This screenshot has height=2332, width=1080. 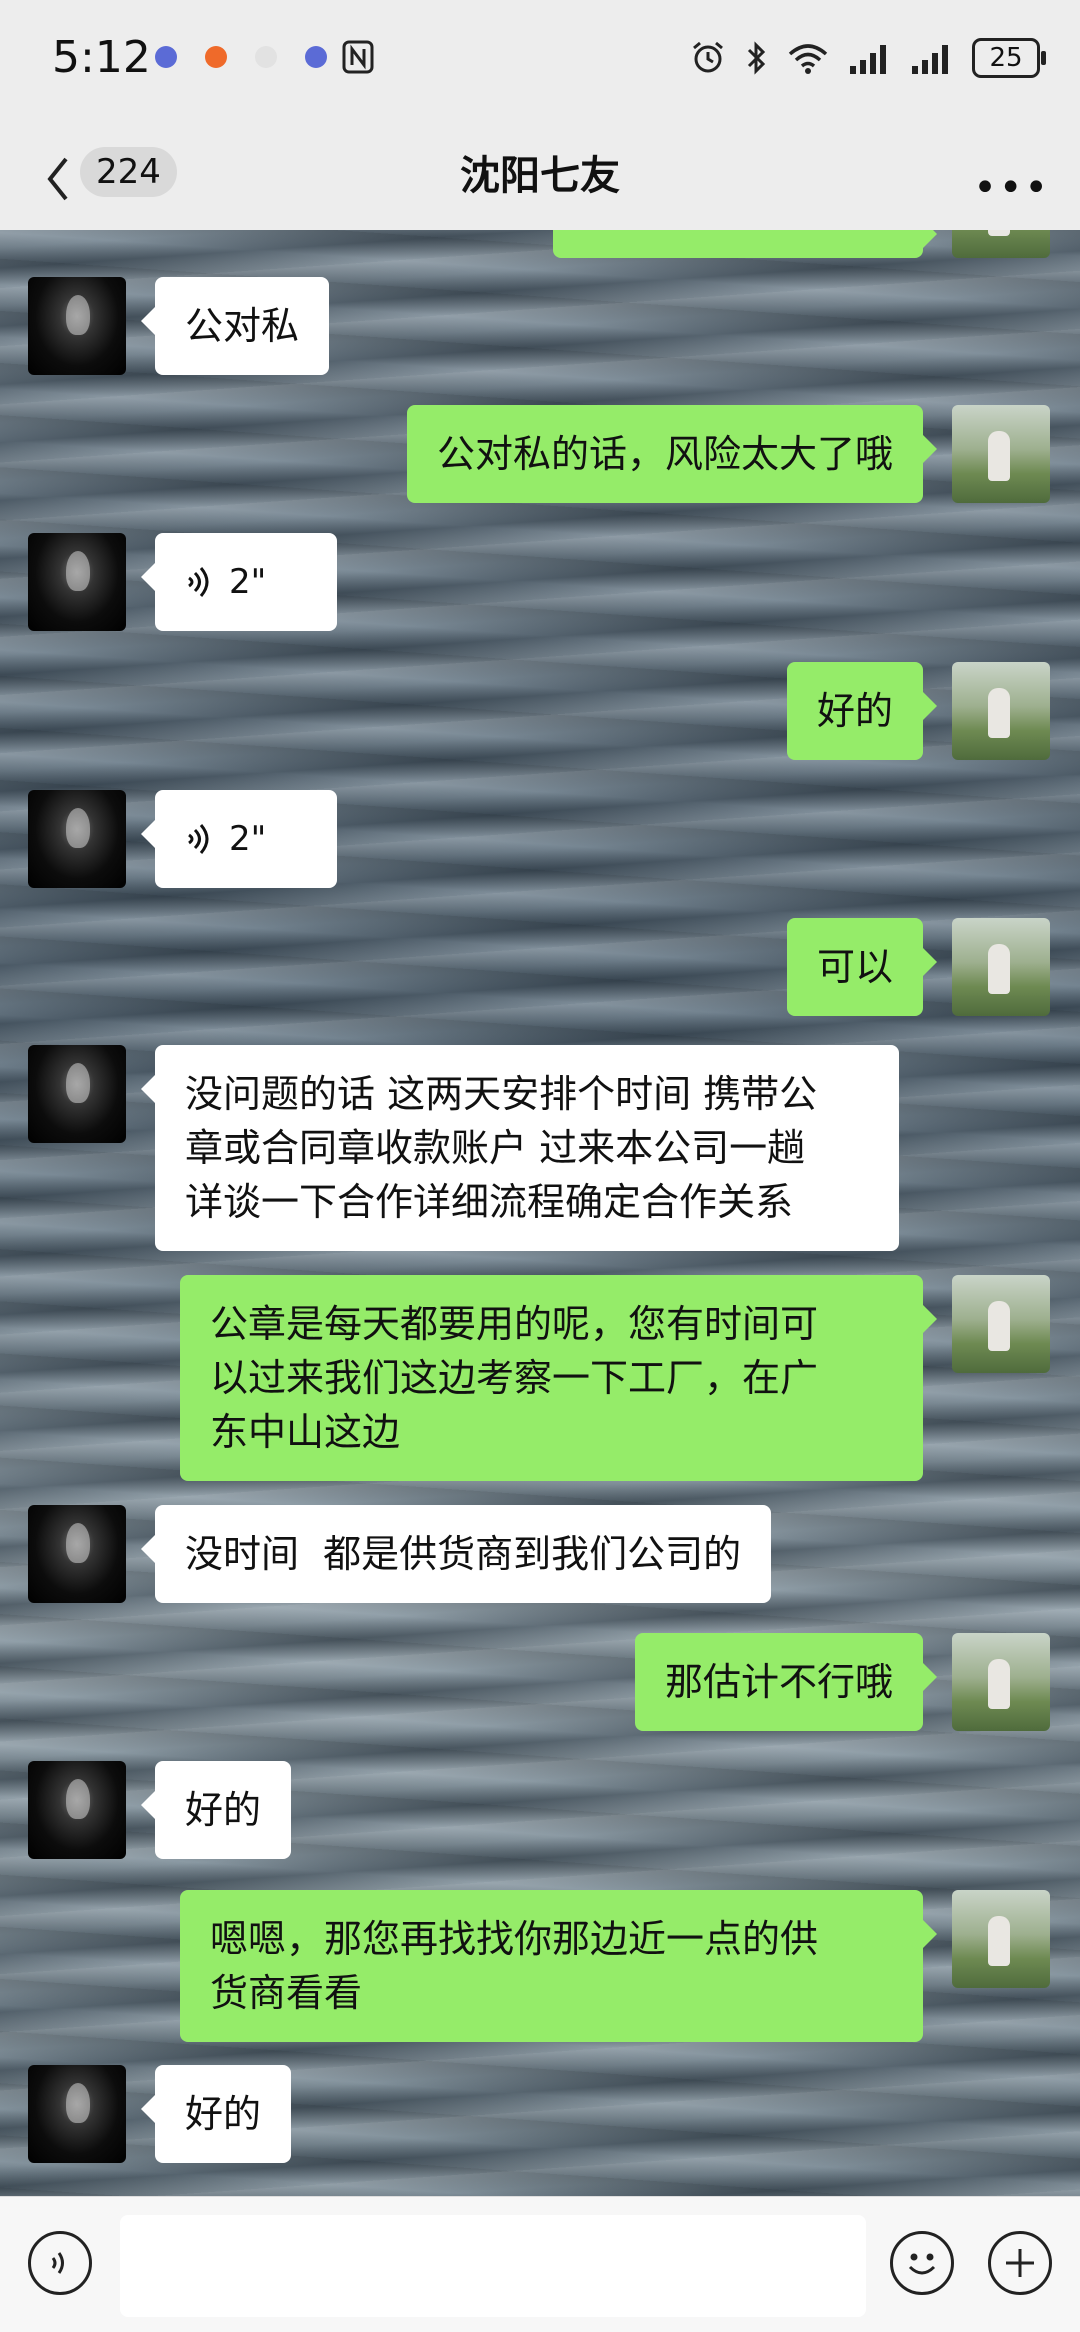 What do you see at coordinates (235, 326) in the screenshot?
I see `message-bubble: 公对私` at bounding box center [235, 326].